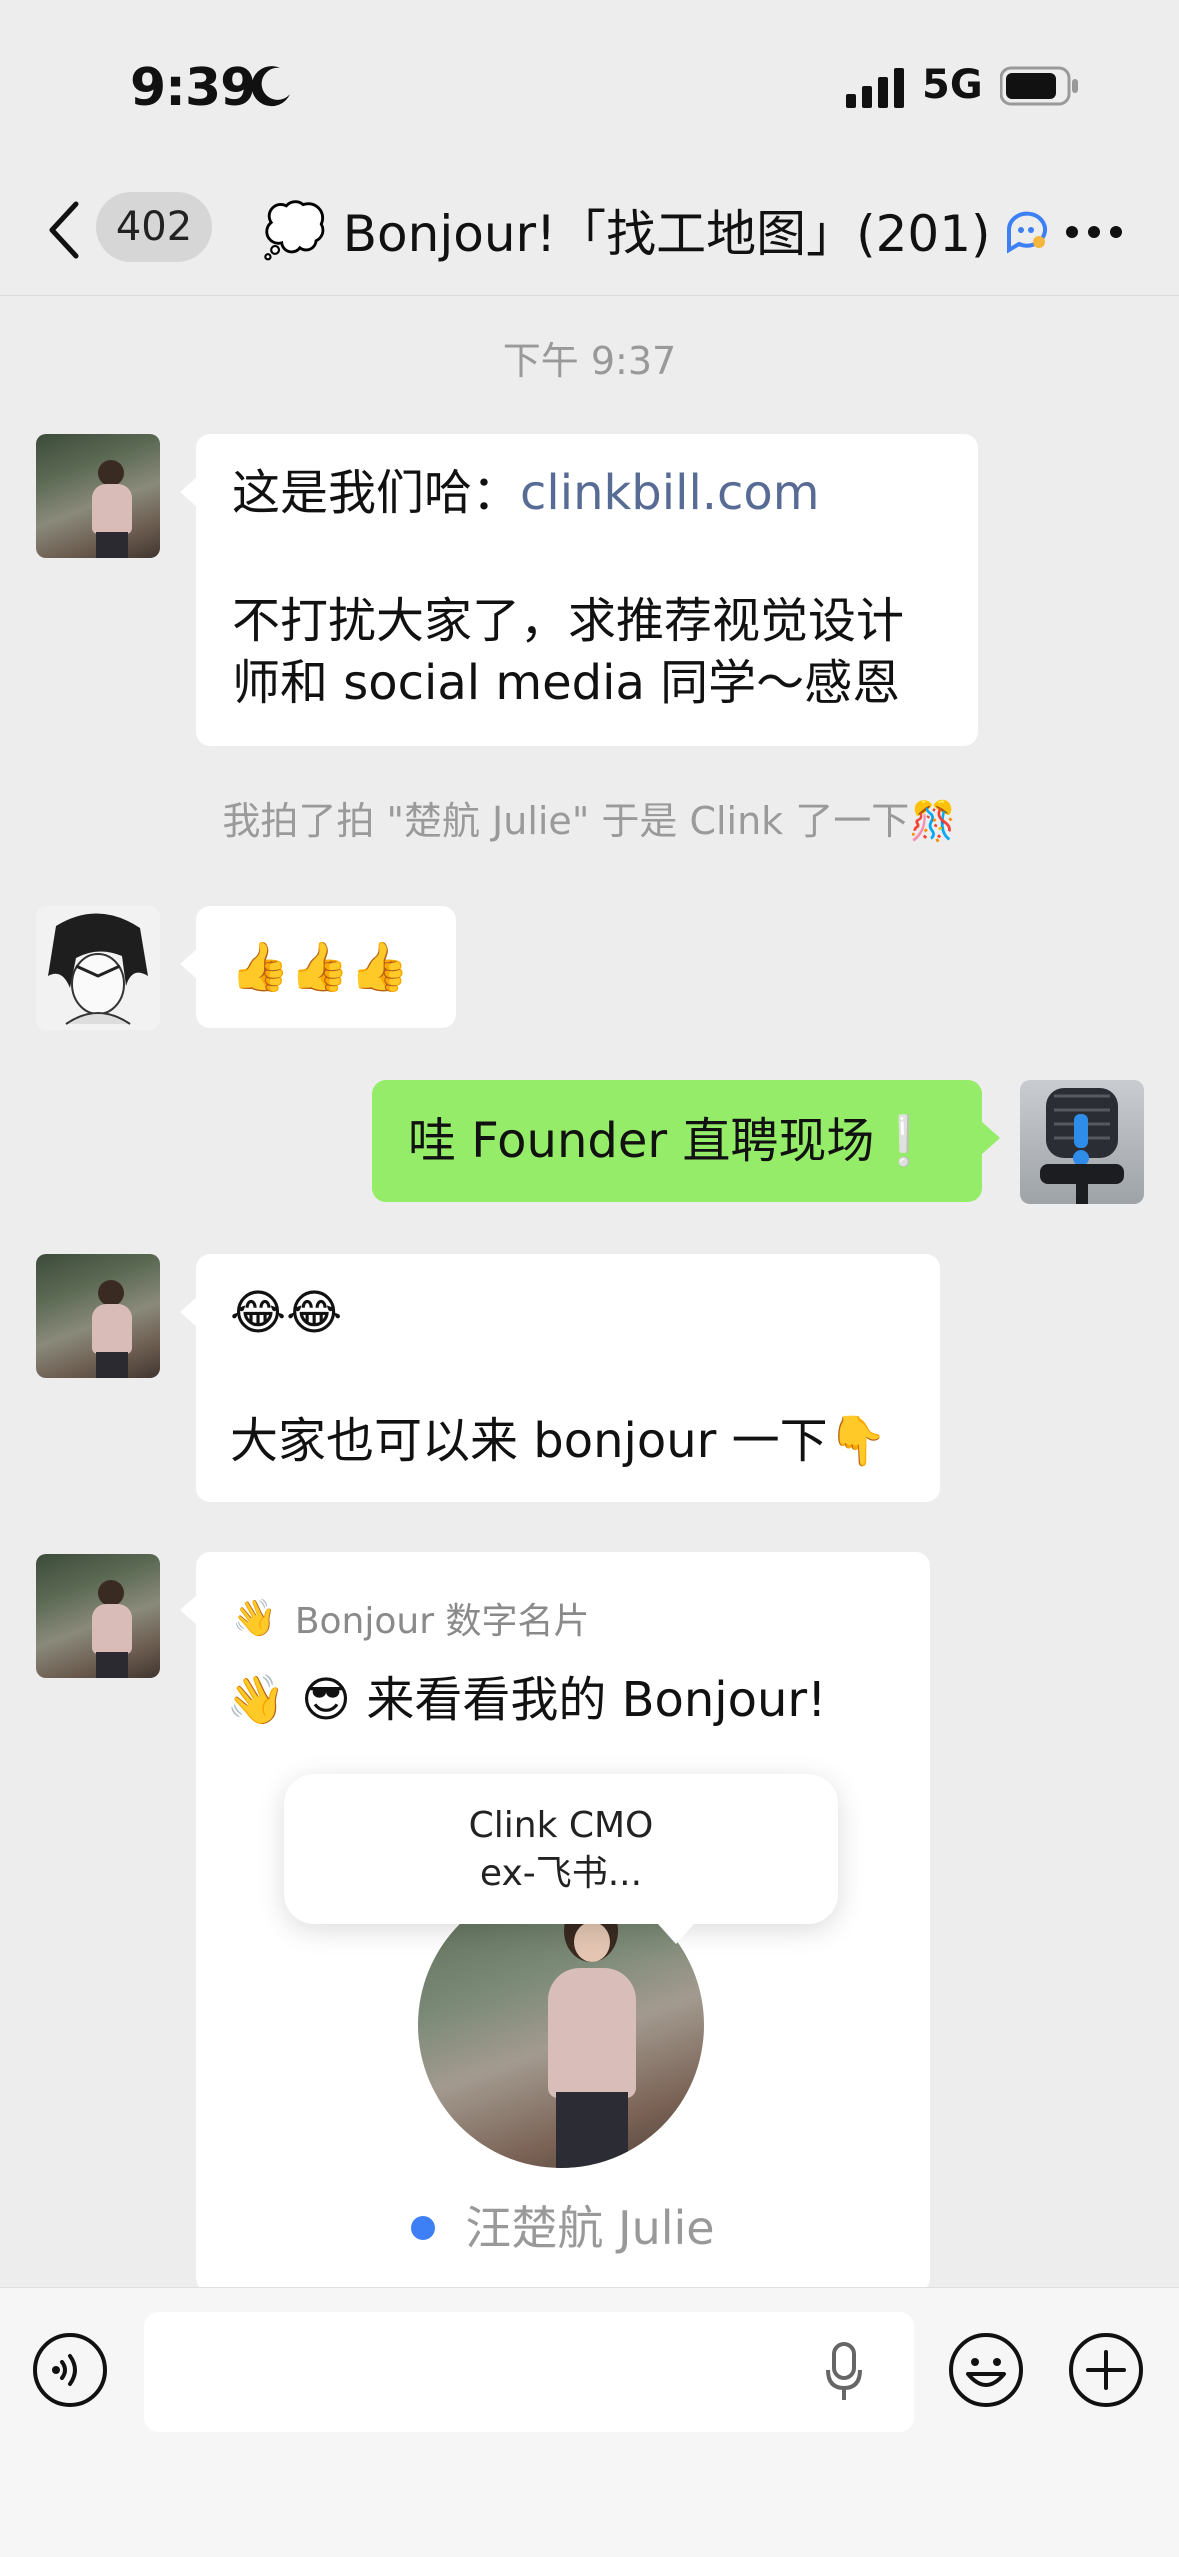  I want to click on status-dot-icon, so click(423, 2227).